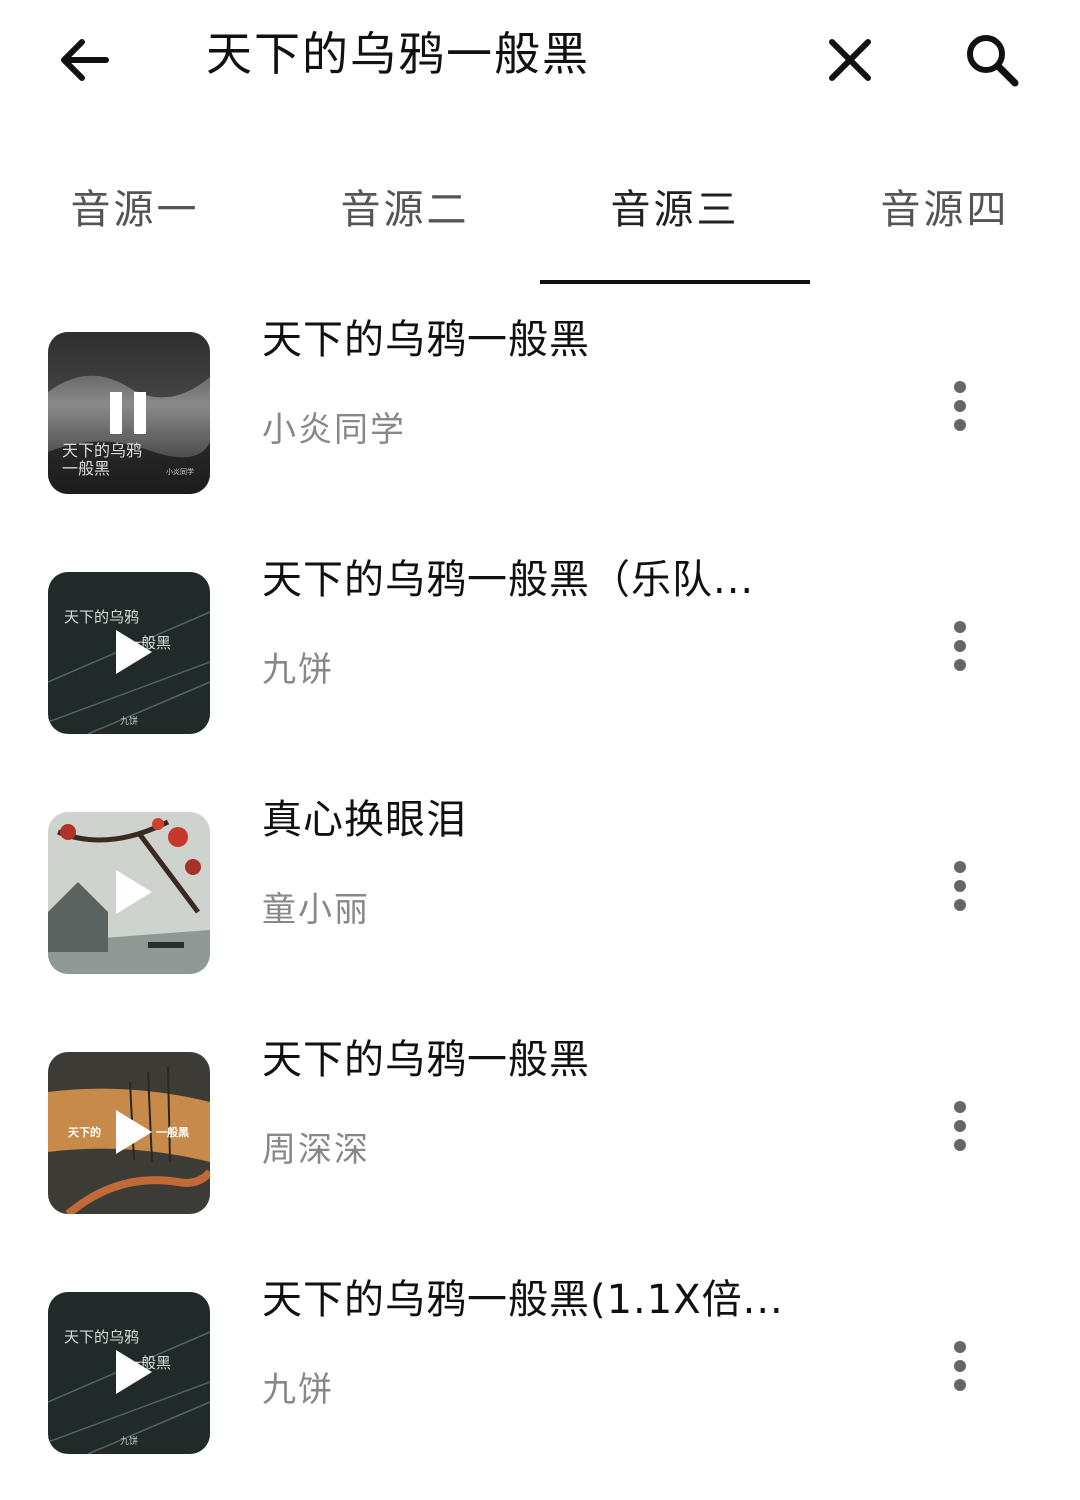  What do you see at coordinates (945, 210) in the screenshot?
I see `tab-source-4: 音源四` at bounding box center [945, 210].